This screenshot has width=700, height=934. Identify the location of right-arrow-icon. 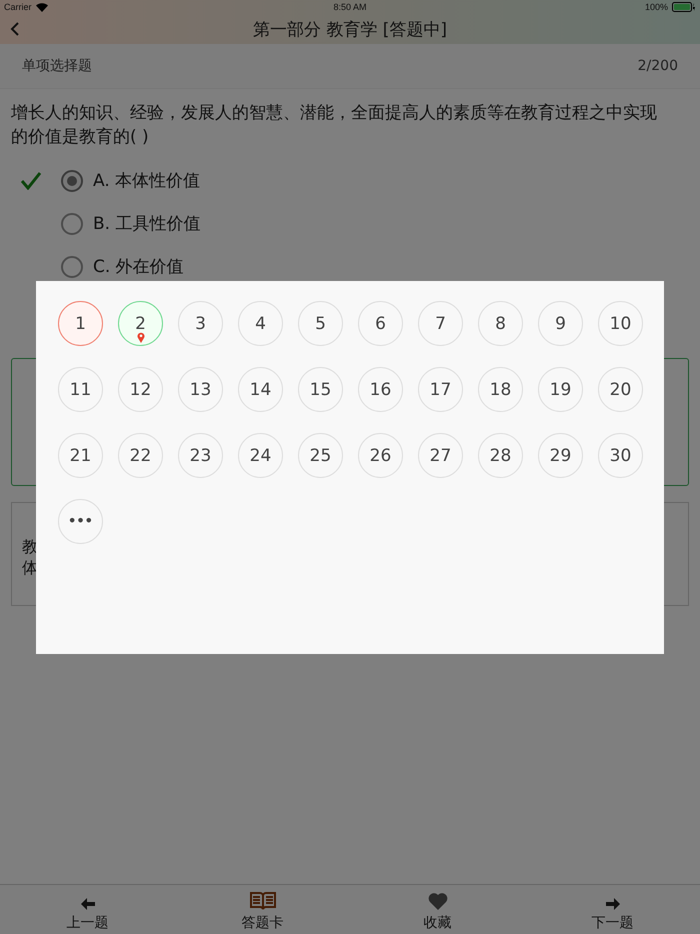
(613, 904).